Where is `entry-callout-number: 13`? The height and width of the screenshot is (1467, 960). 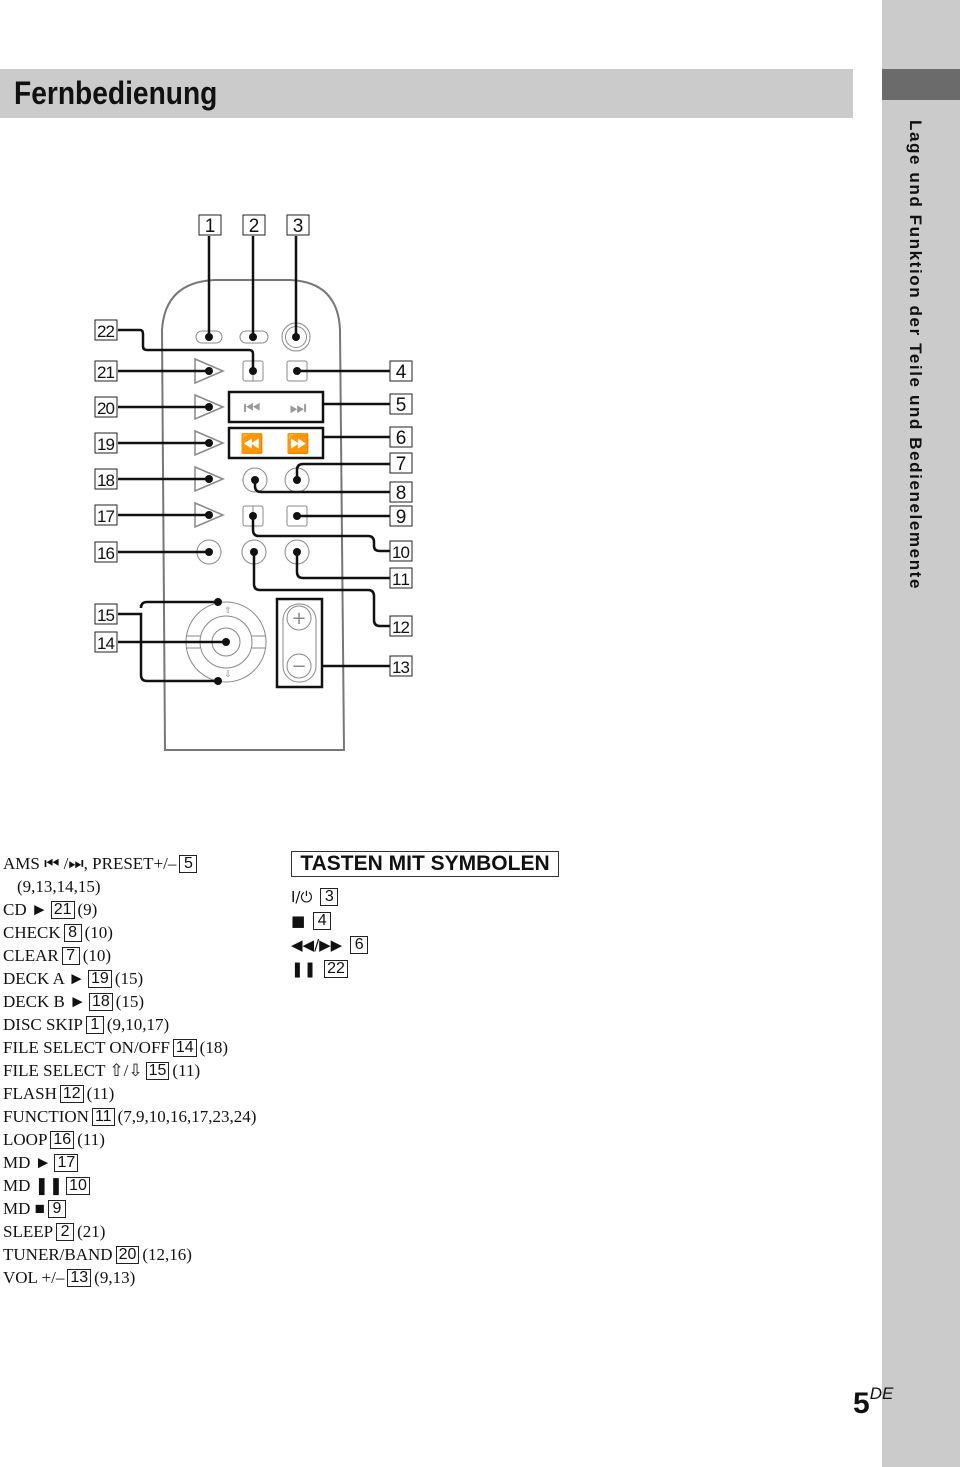 entry-callout-number: 13 is located at coordinates (79, 1278).